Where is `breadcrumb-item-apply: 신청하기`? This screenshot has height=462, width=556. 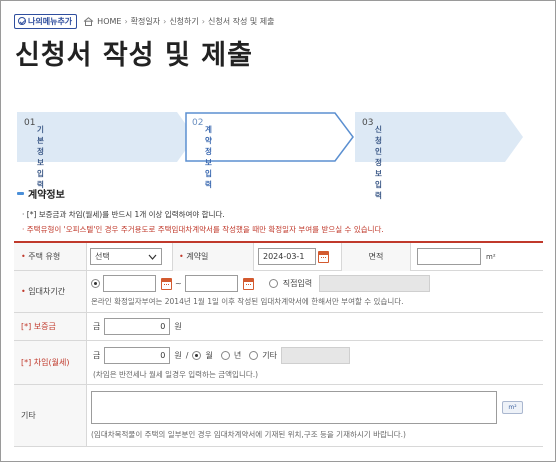 breadcrumb-item-apply: 신청하기 is located at coordinates (183, 21).